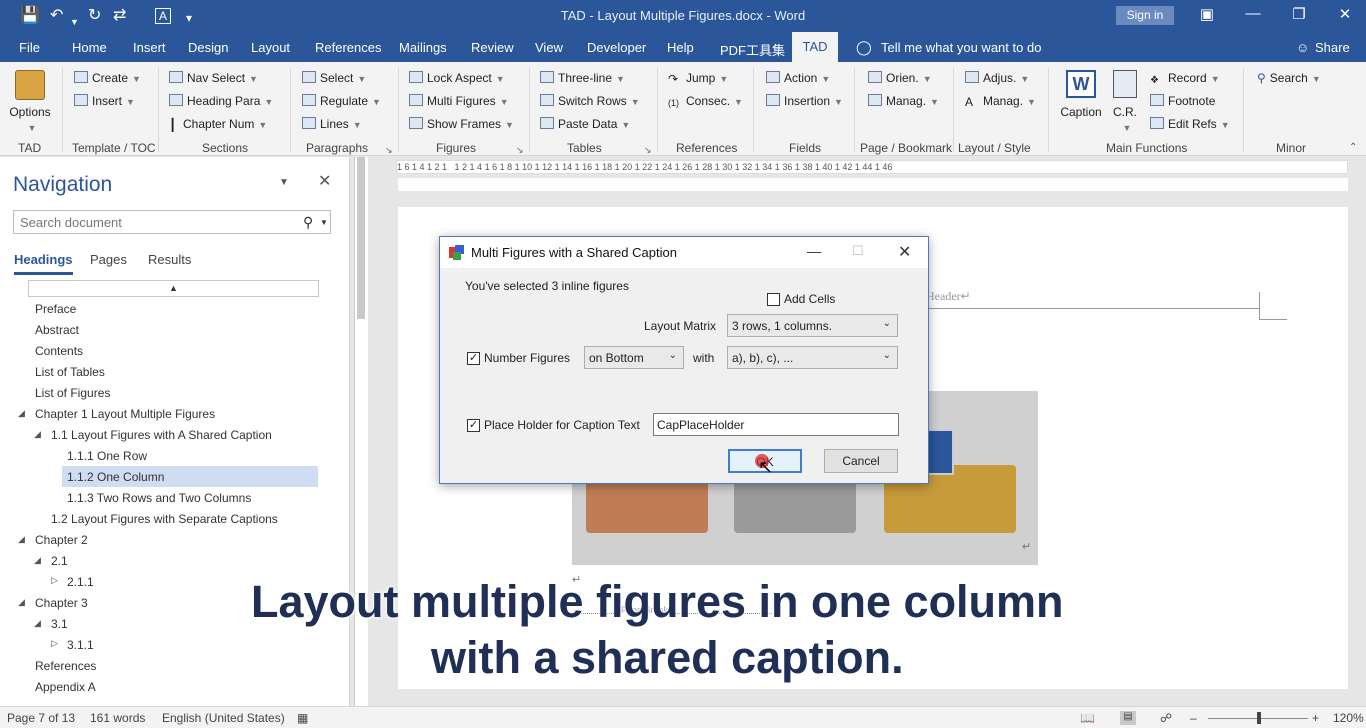  I want to click on read-mode-icon: 📖, so click(1087, 718).